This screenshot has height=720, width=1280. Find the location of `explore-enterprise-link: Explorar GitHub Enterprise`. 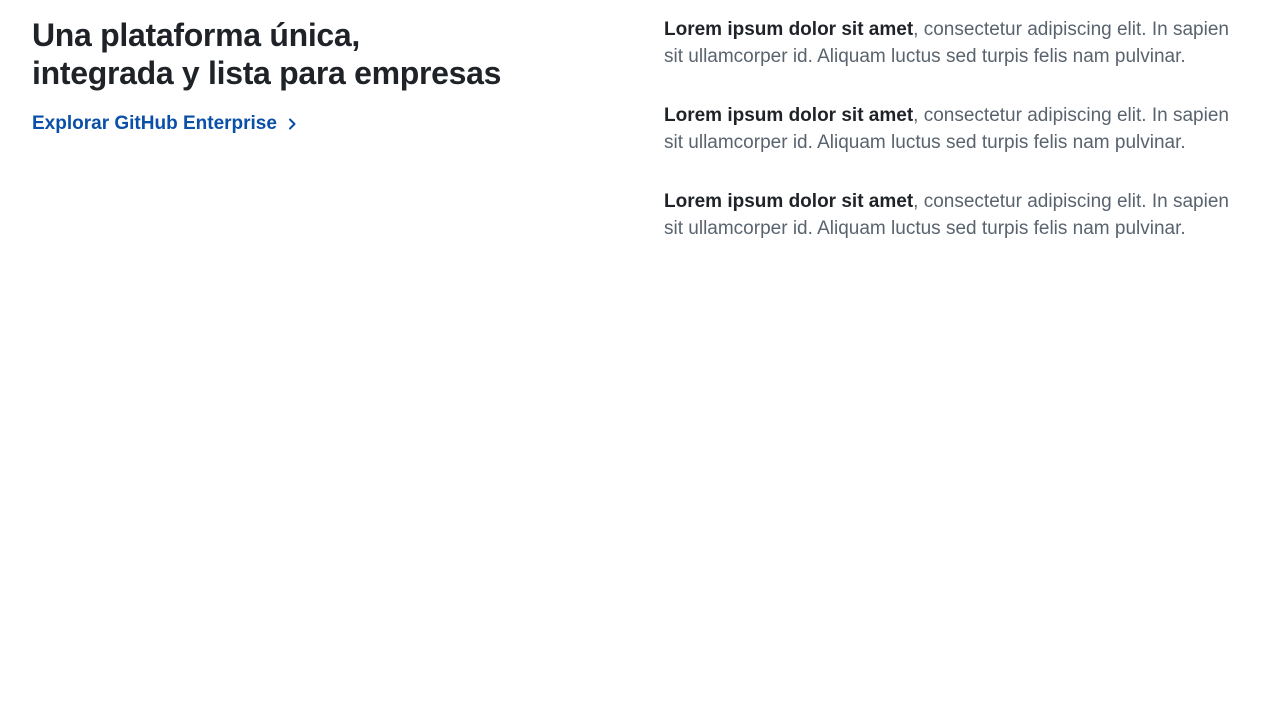

explore-enterprise-link: Explorar GitHub Enterprise is located at coordinates (165, 124).